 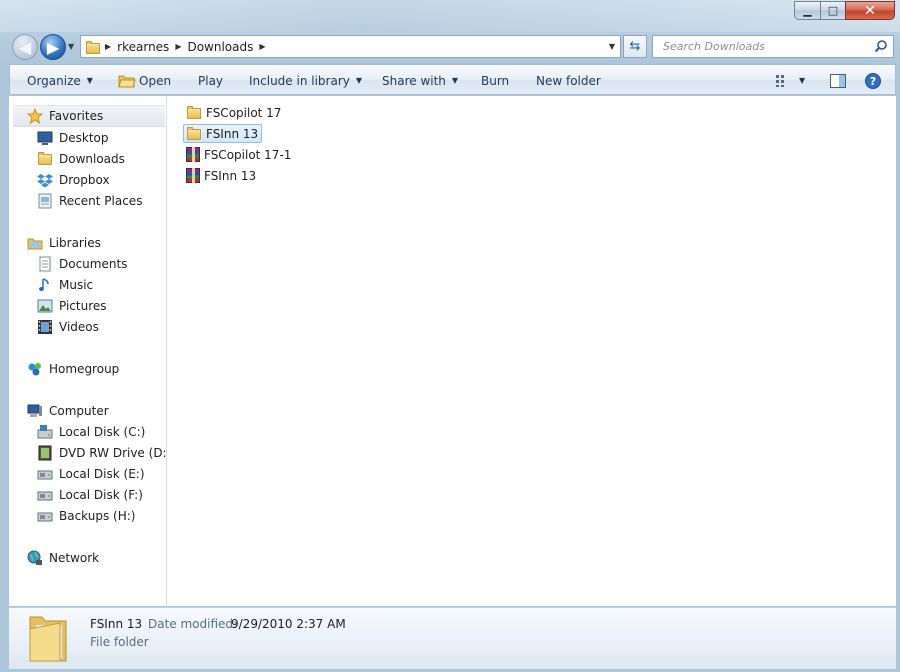 What do you see at coordinates (790, 80) in the screenshot?
I see `change-view-button: ▼` at bounding box center [790, 80].